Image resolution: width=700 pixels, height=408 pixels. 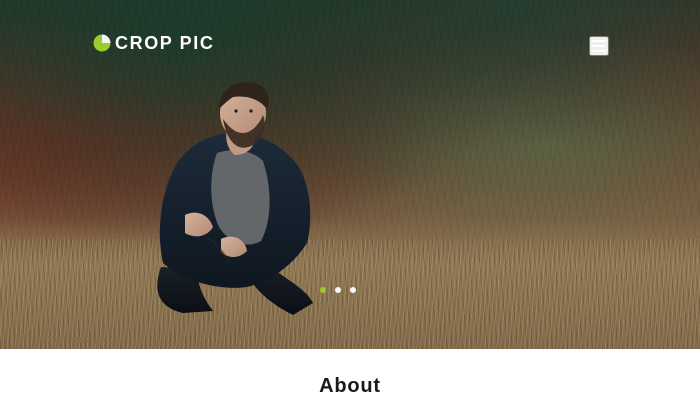 What do you see at coordinates (165, 43) in the screenshot?
I see `brand-name: CROP PIC` at bounding box center [165, 43].